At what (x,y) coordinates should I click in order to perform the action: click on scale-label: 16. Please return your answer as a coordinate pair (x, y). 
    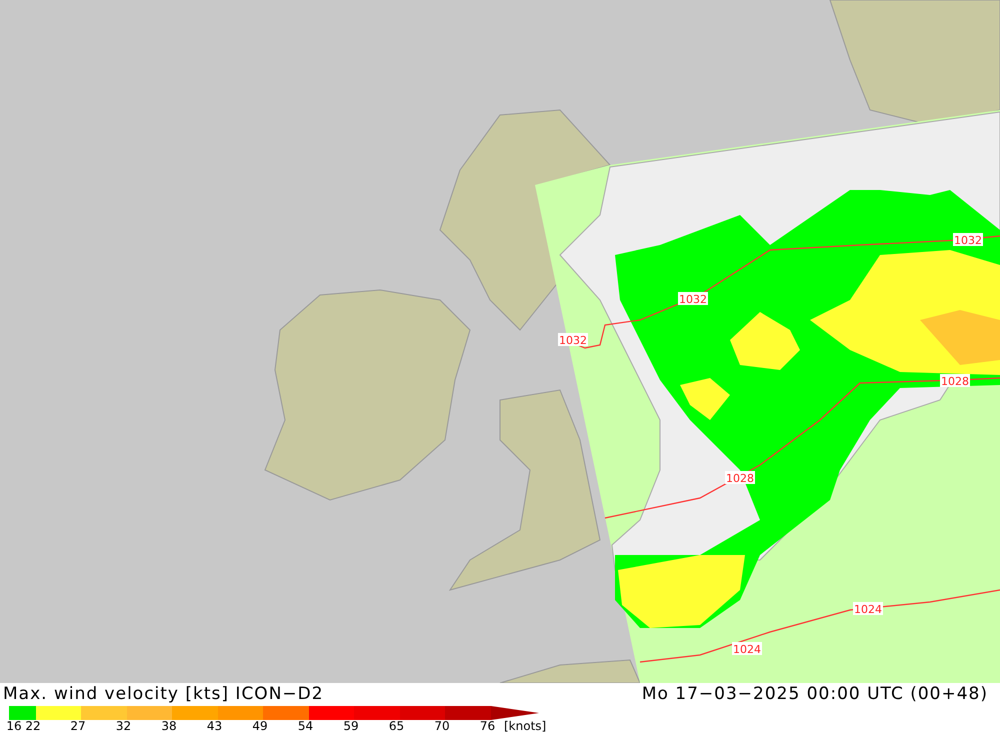
    Looking at the image, I should click on (14, 726).